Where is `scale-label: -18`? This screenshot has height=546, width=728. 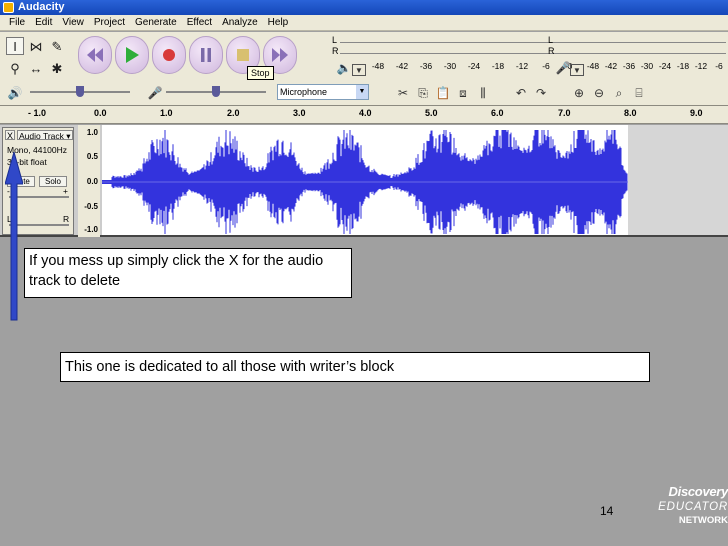 scale-label: -18 is located at coordinates (683, 66).